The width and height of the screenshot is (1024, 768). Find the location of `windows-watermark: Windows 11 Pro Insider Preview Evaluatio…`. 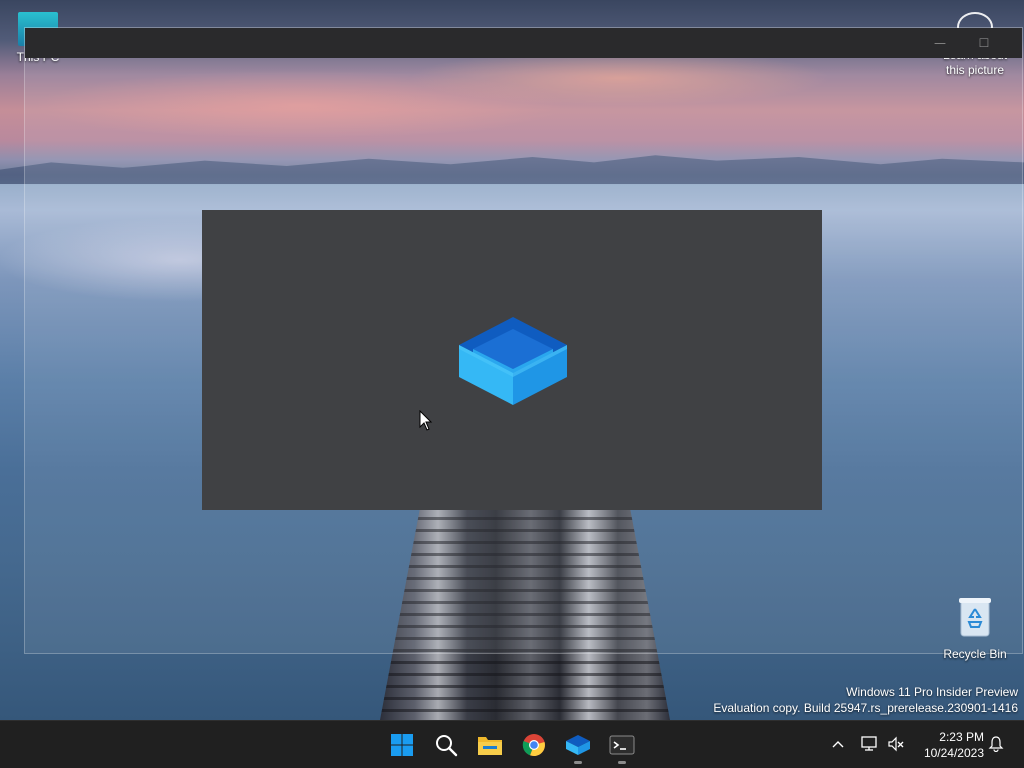

windows-watermark: Windows 11 Pro Insider Preview Evaluatio… is located at coordinates (865, 700).